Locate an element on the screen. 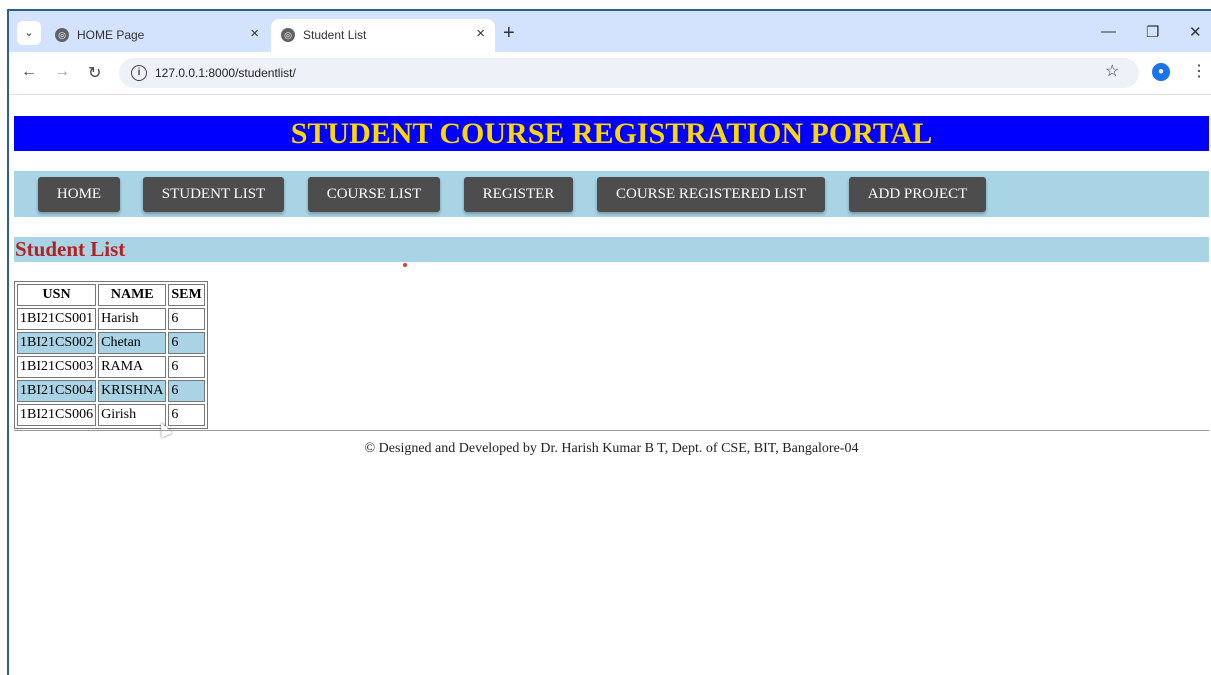  nav-register-button: REGISTER is located at coordinates (518, 194).